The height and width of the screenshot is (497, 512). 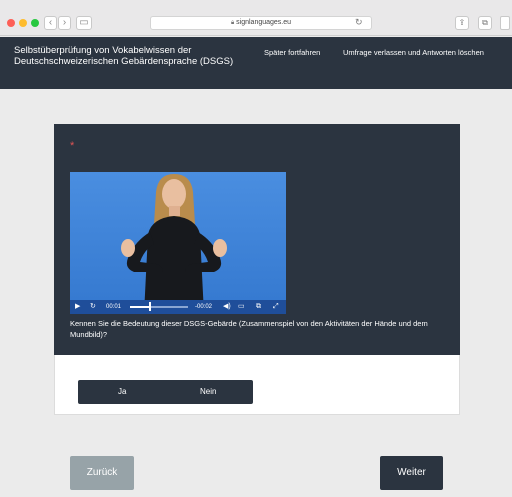 What do you see at coordinates (140, 307) in the screenshot?
I see `video-progress-fill` at bounding box center [140, 307].